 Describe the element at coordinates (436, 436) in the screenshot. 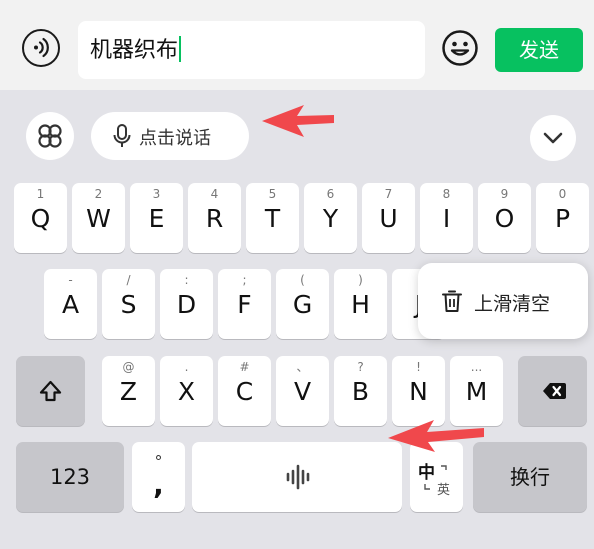

I see `annotation-arrow-bottom` at that location.